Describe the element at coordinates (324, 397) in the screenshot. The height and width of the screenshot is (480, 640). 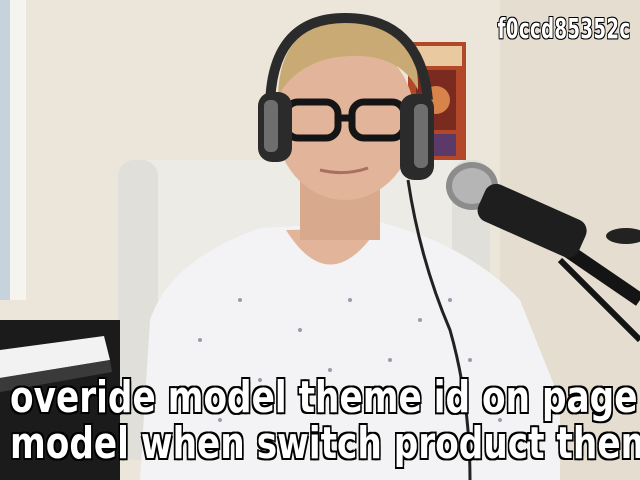
I see `caption-line-1: overide model theme id on page` at that location.